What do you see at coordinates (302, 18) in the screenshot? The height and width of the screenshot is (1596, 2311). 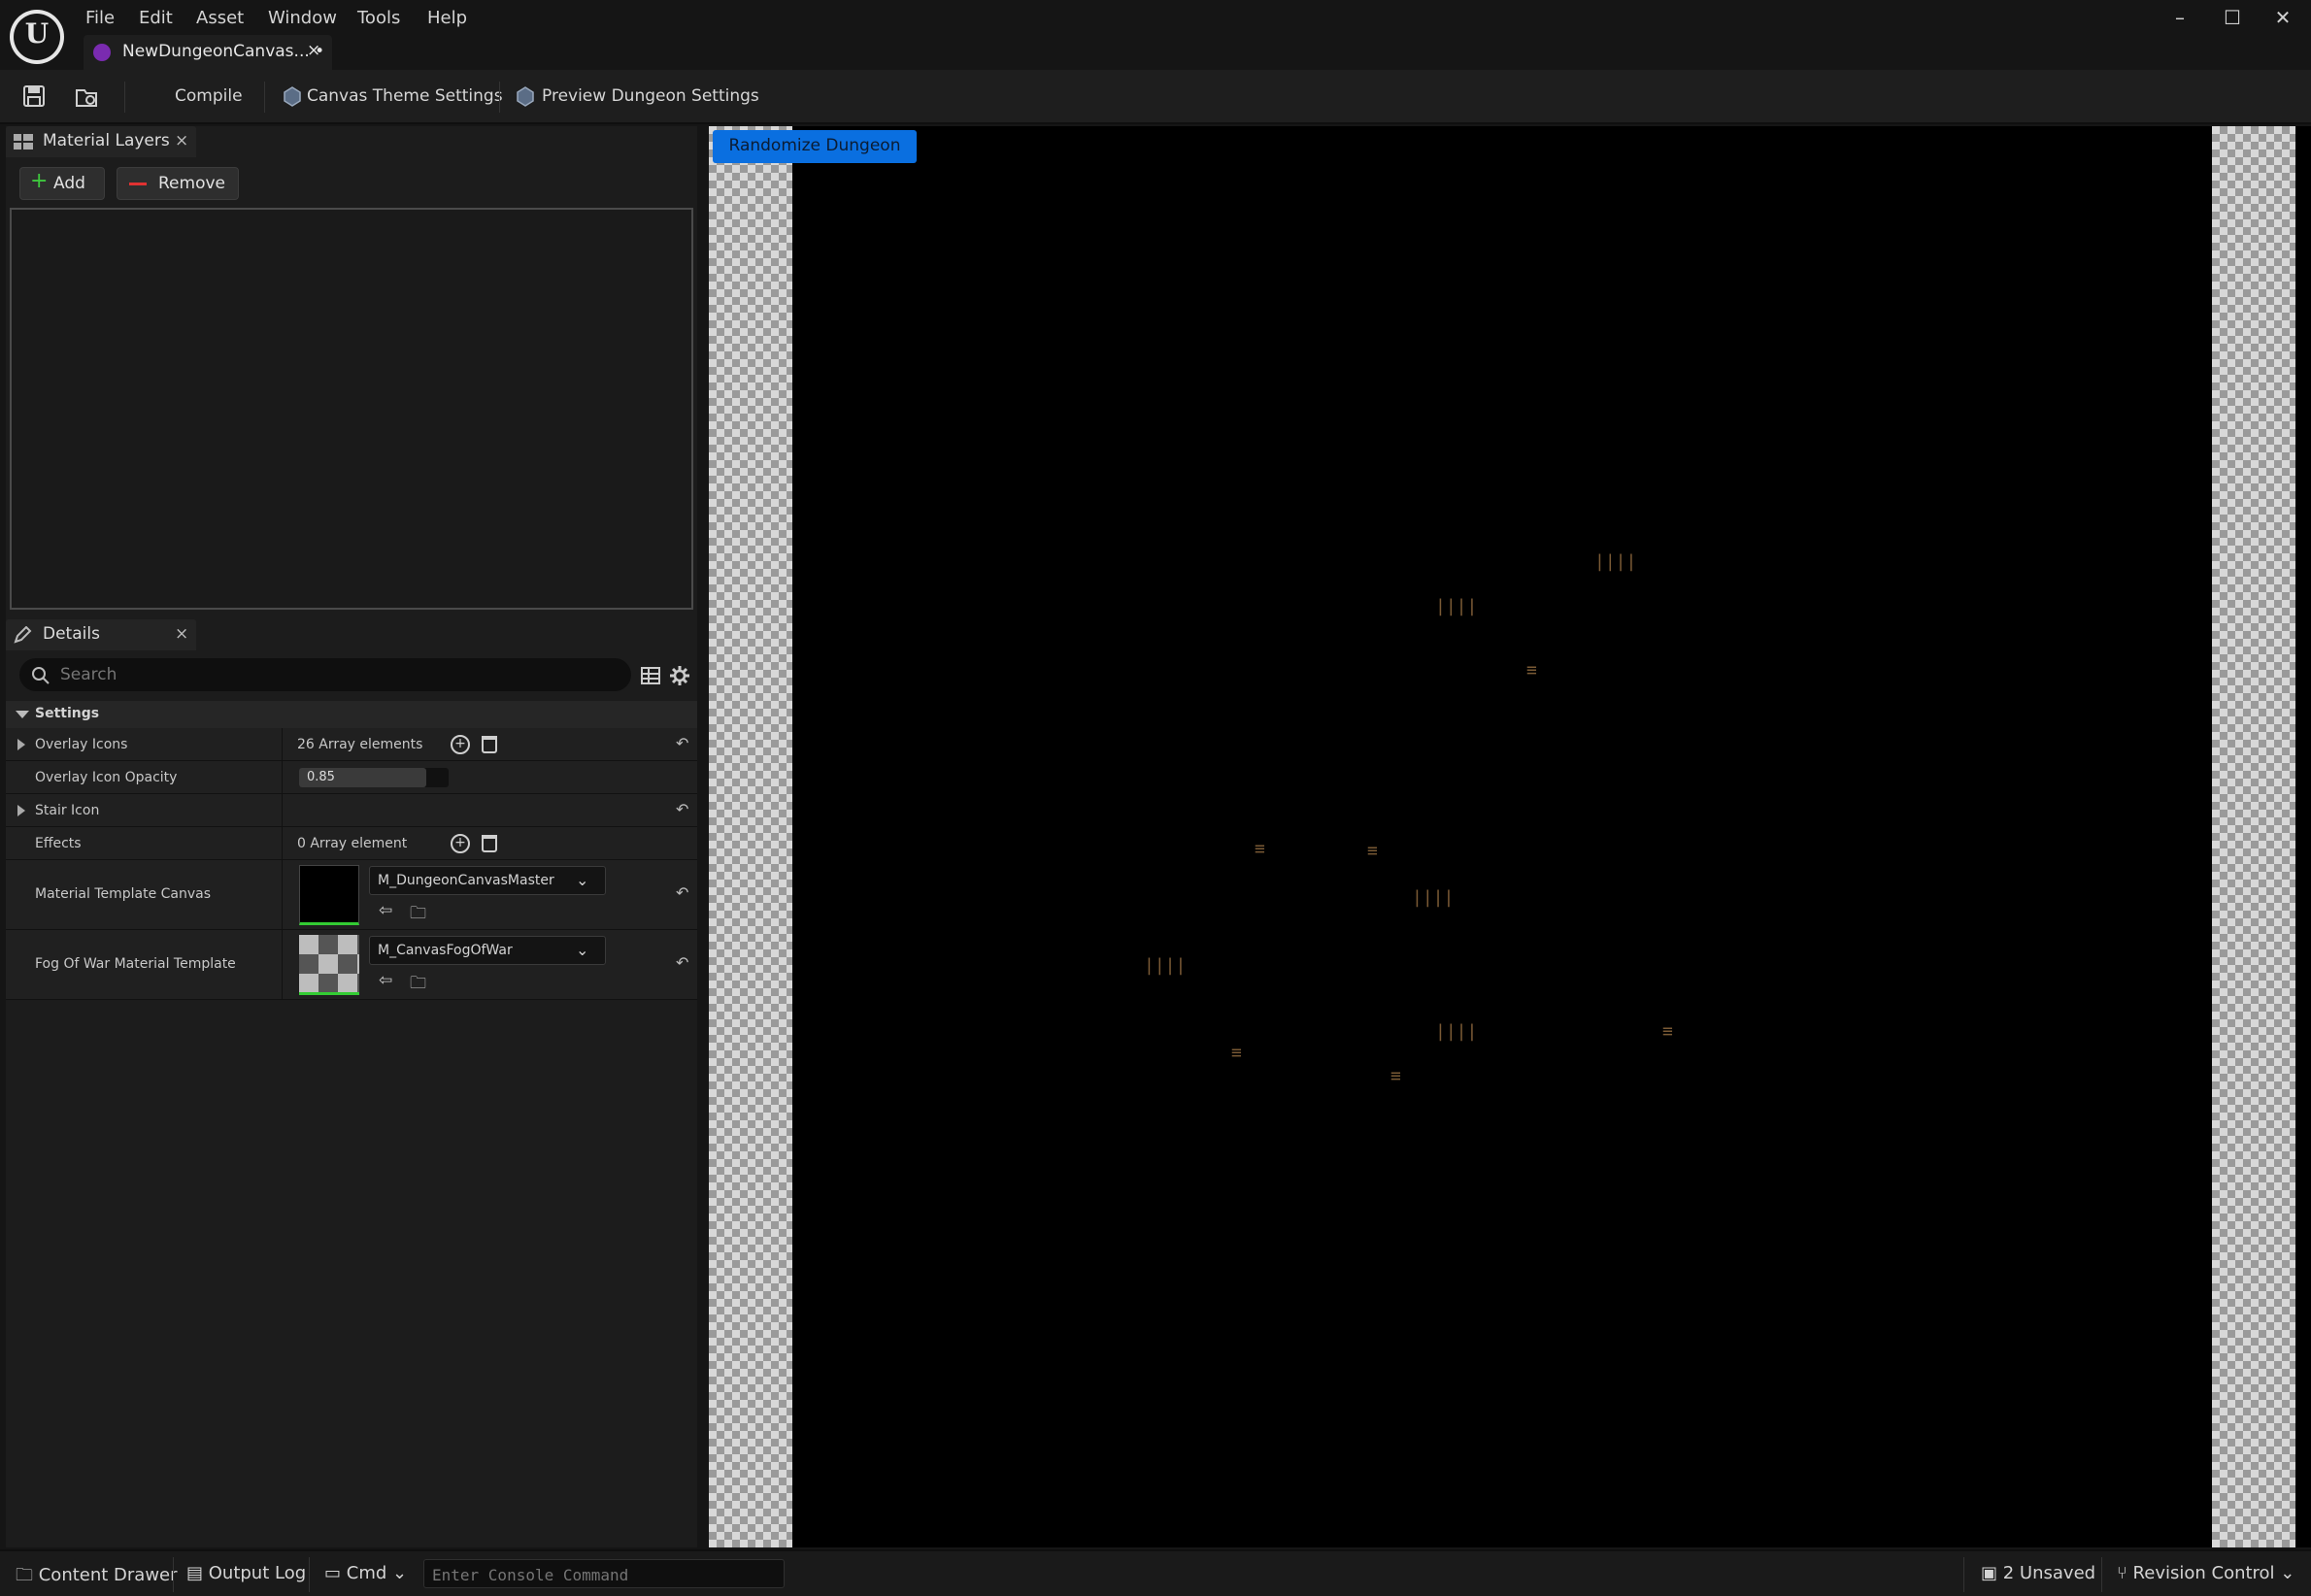 I see `menu-window: Window` at bounding box center [302, 18].